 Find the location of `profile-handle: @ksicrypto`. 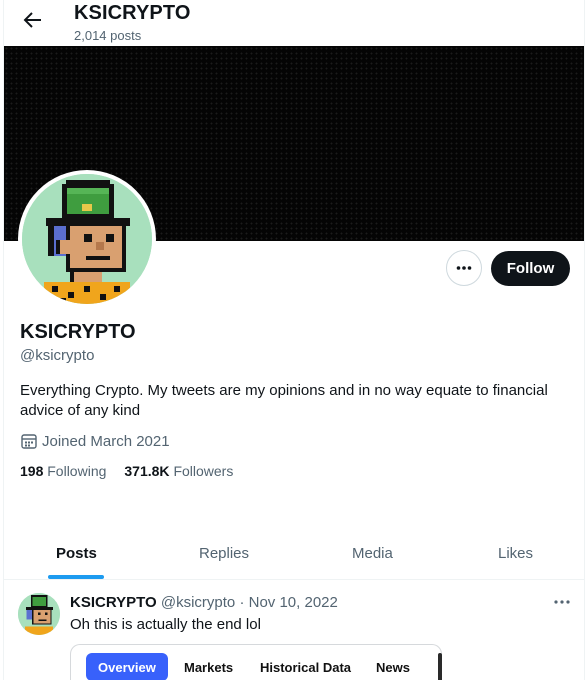

profile-handle: @ksicrypto is located at coordinates (57, 355).